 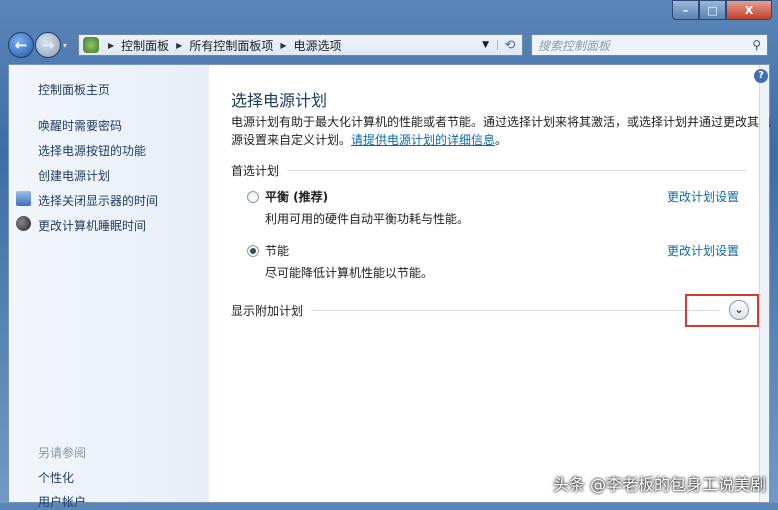 I want to click on sidebar-item-personalize: 个性化, so click(x=56, y=477).